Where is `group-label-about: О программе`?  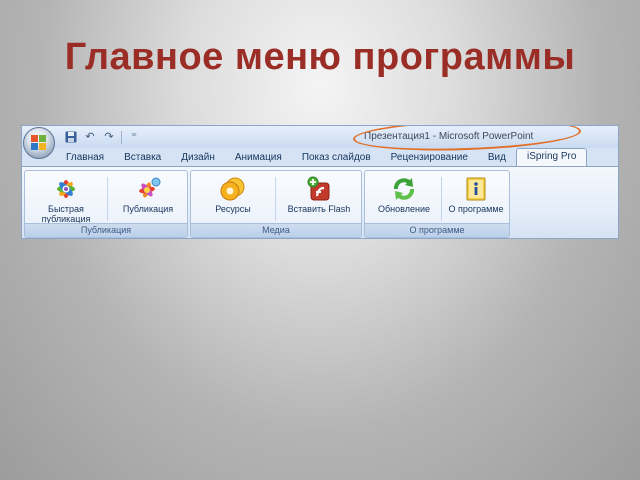 group-label-about: О программе is located at coordinates (437, 230).